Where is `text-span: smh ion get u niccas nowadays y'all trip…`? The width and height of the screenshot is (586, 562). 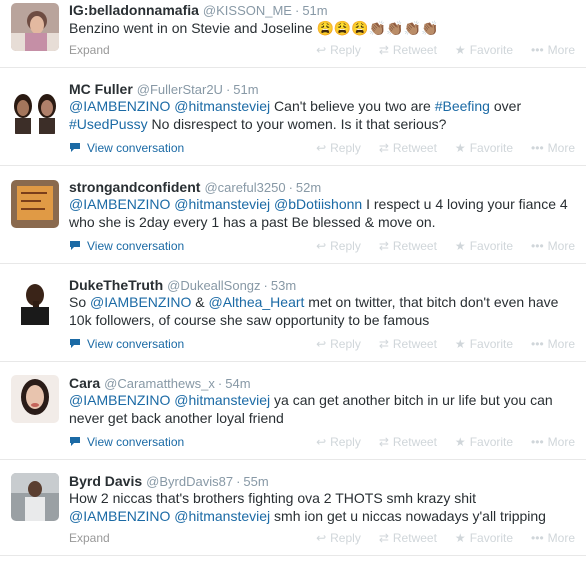 text-span: smh ion get u niccas nowadays y'all trip… is located at coordinates (408, 516).